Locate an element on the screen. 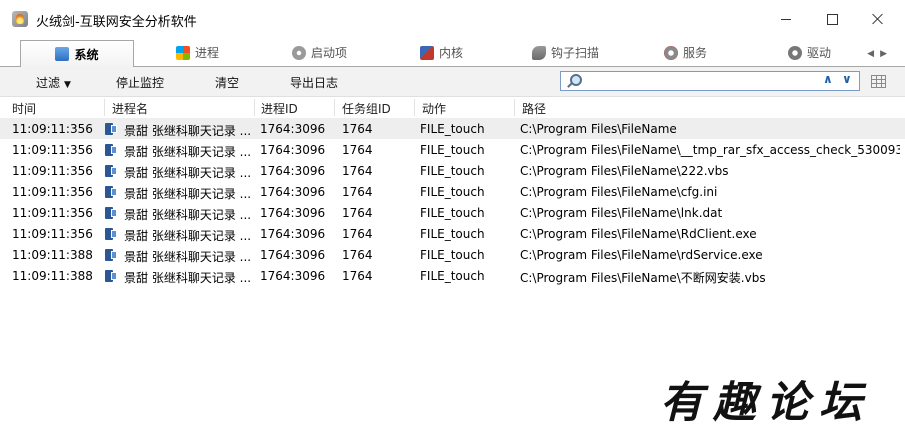  chevron-left-icon: ◀ is located at coordinates (873, 54).